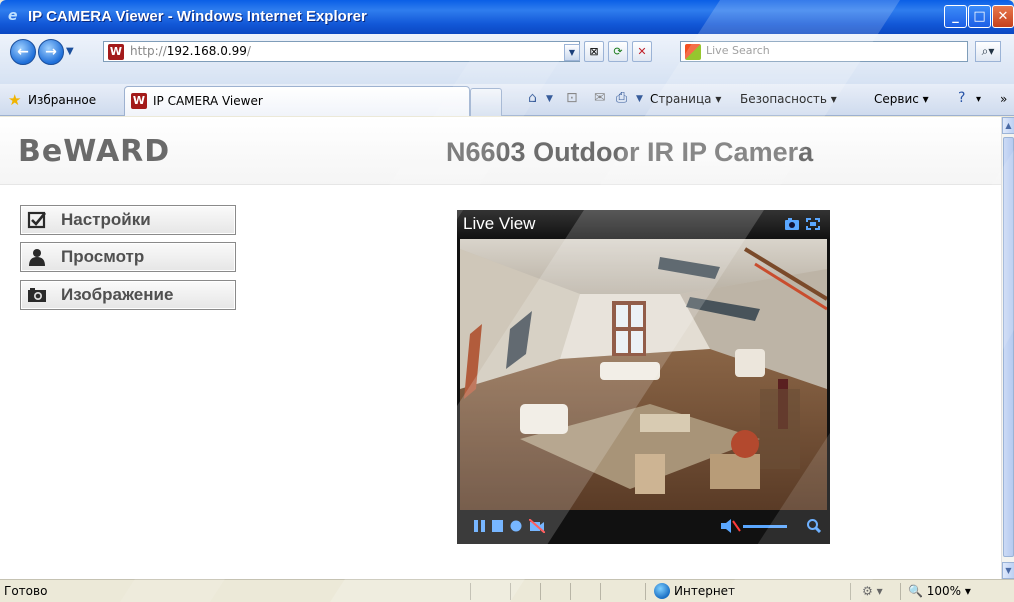  I want to click on help-dropdown-icon: ▾, so click(978, 99).